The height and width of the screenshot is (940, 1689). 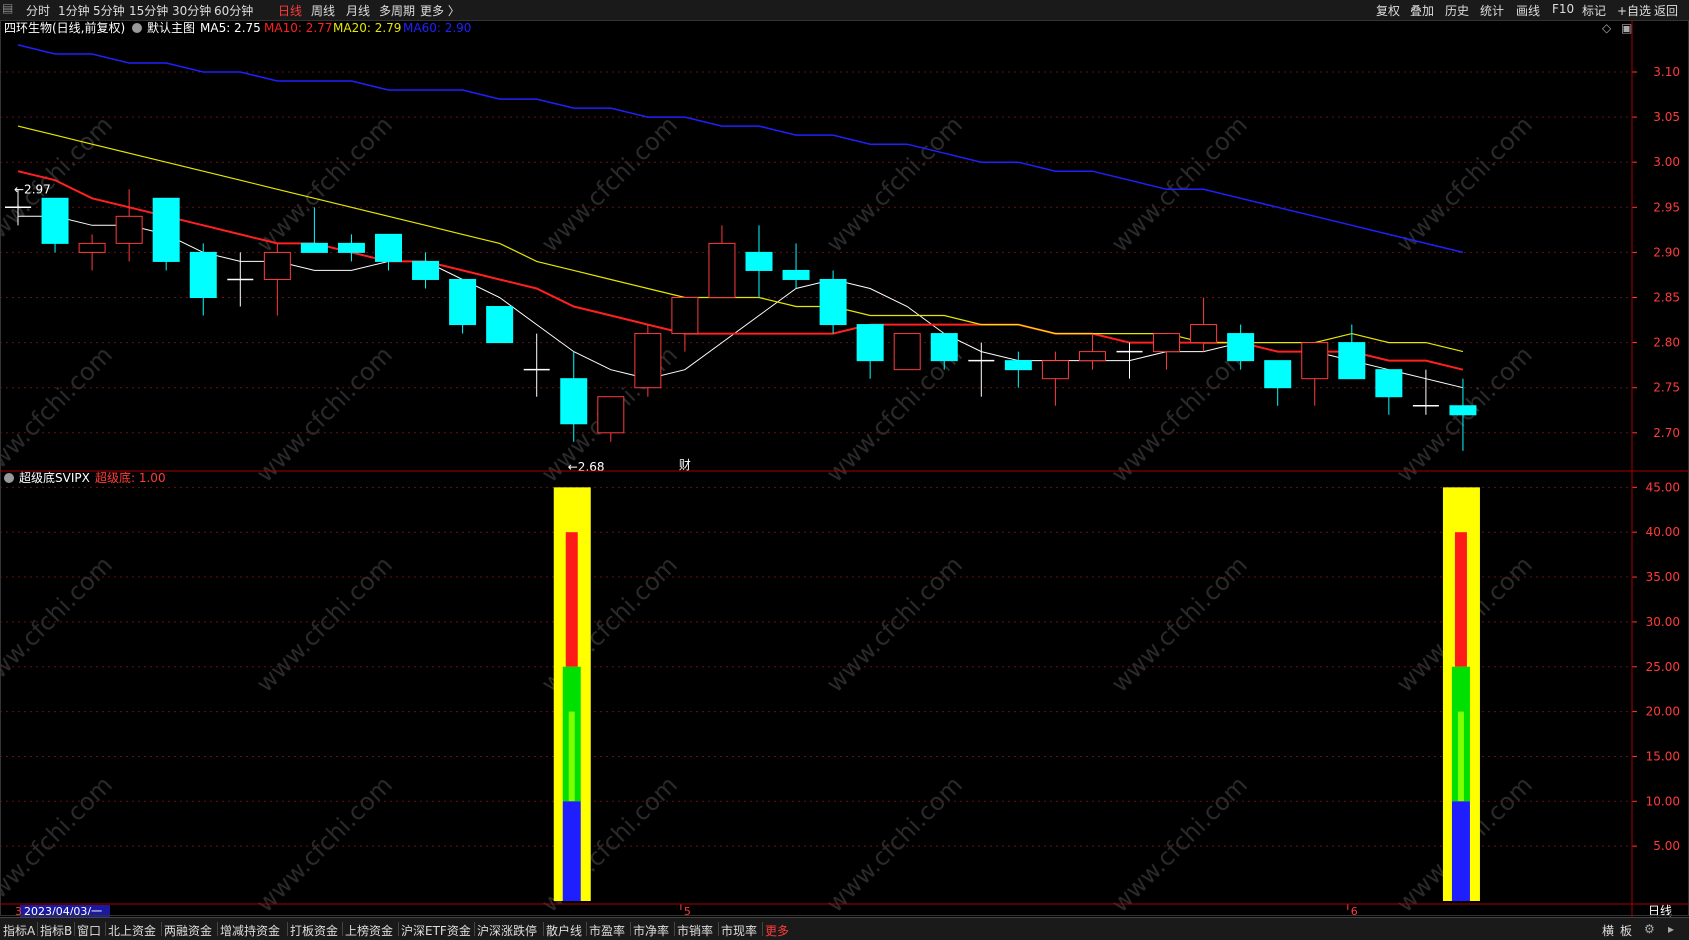 I want to click on toolbar-button-3: 统计, so click(x=1492, y=10).